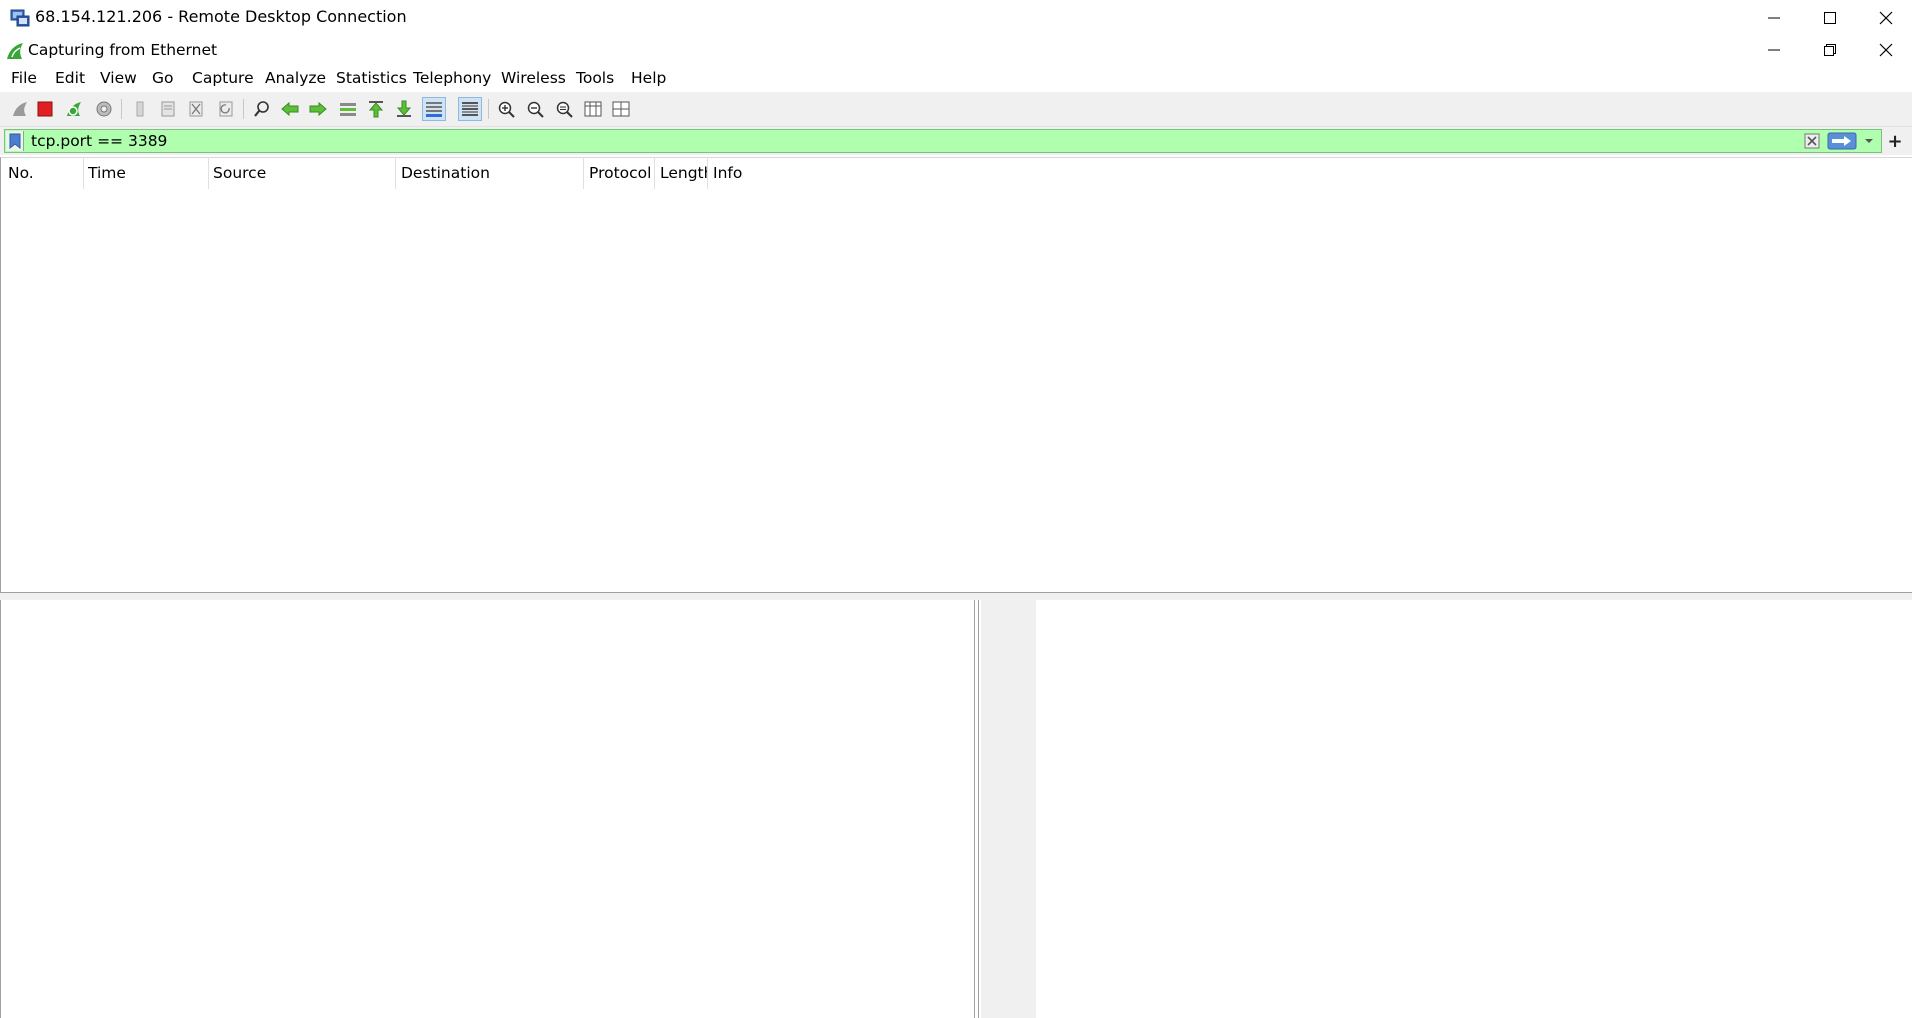  What do you see at coordinates (489, 173) in the screenshot?
I see `column-header-destination: Destination` at bounding box center [489, 173].